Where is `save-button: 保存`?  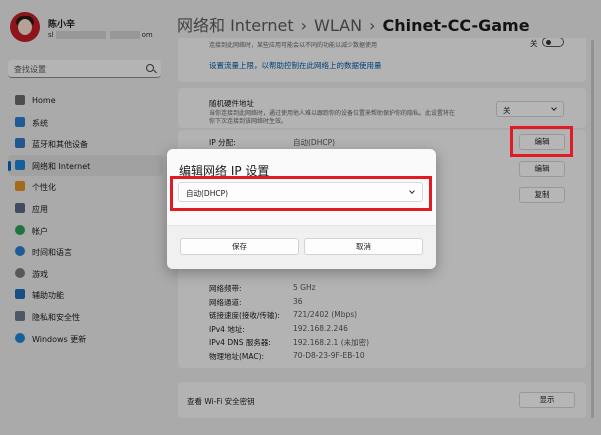
save-button: 保存 is located at coordinates (239, 246).